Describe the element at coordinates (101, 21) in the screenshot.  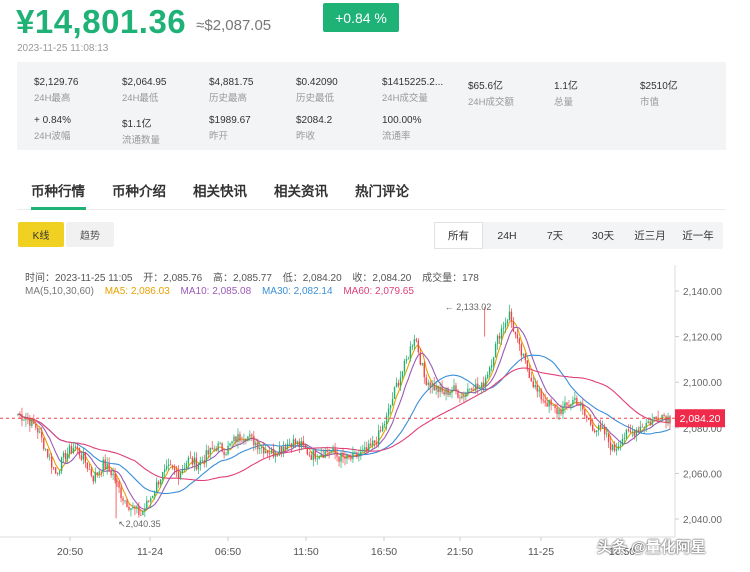
I see `main-price: ¥14,801.36` at that location.